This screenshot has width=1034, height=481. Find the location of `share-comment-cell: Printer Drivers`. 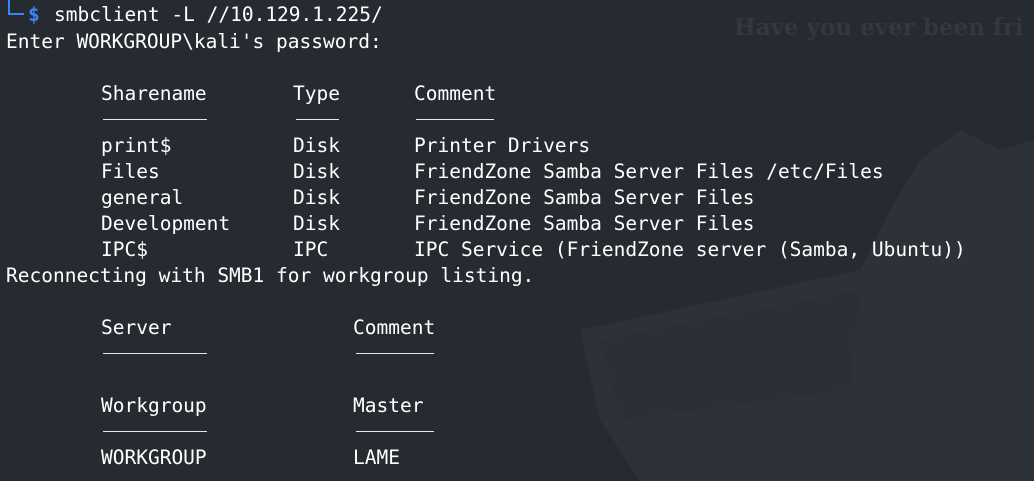

share-comment-cell: Printer Drivers is located at coordinates (502, 145).